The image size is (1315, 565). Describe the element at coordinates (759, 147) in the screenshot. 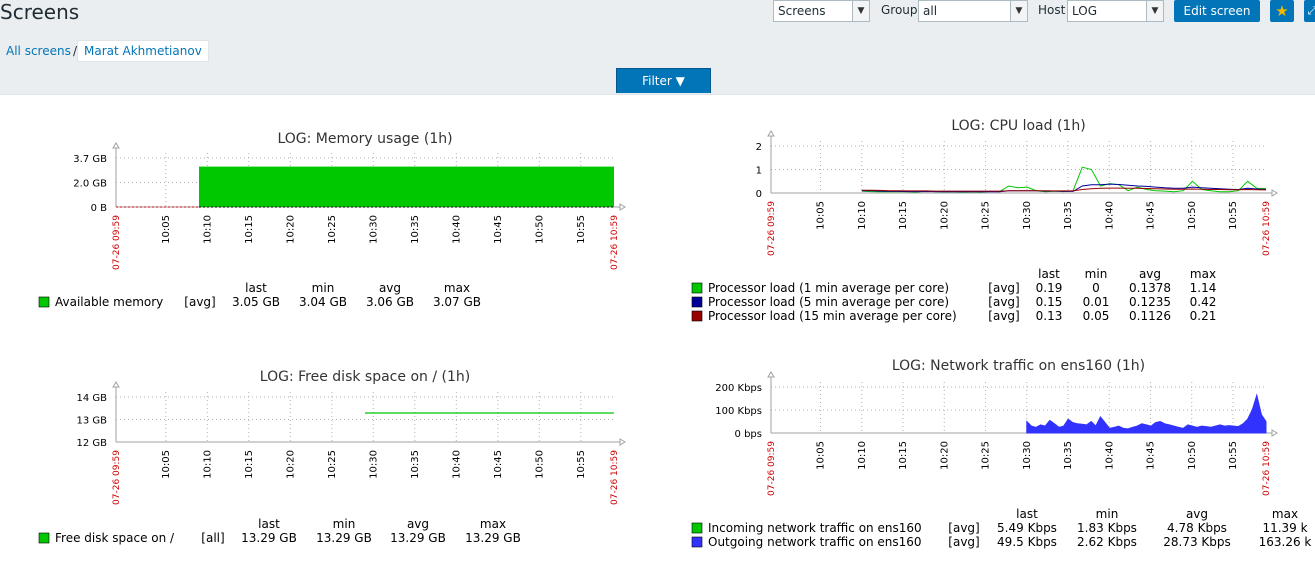

I see `y-tick-label: 2` at that location.